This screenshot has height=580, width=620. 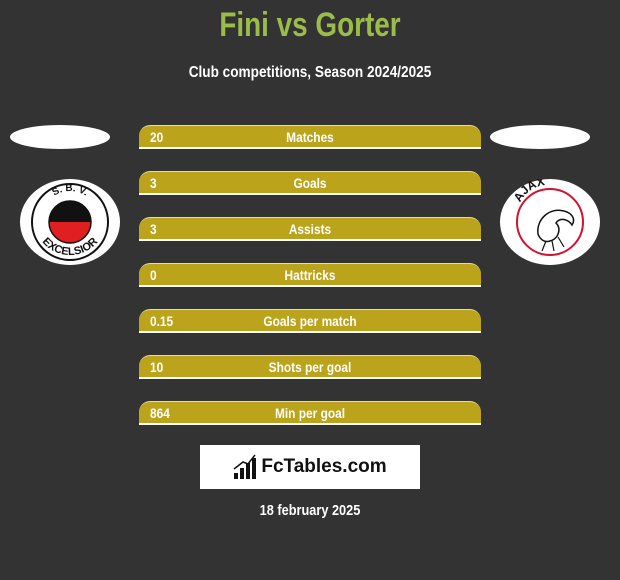 What do you see at coordinates (157, 367) in the screenshot?
I see `stat-value: 10` at bounding box center [157, 367].